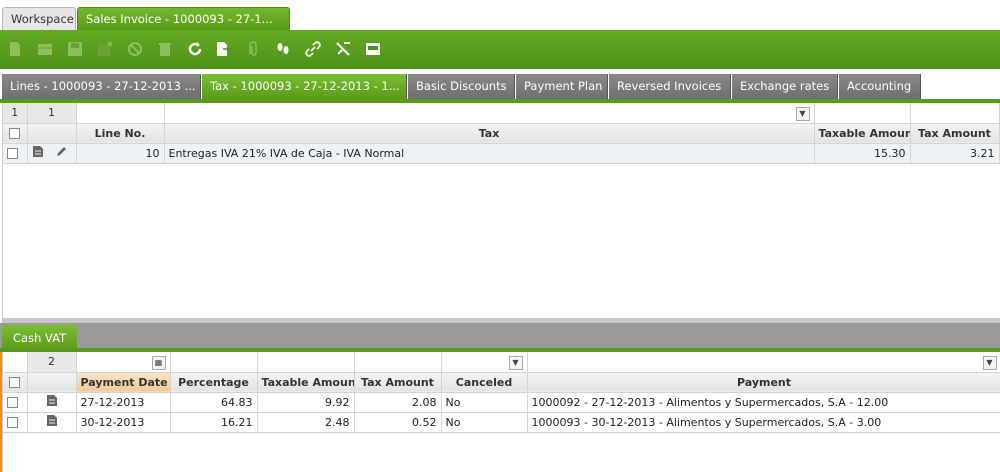 This screenshot has height=472, width=1000. Describe the element at coordinates (183, 27) in the screenshot. I see `tab-sales-invoice: Sales Invoice - 1000093 - 27-1...✕` at that location.